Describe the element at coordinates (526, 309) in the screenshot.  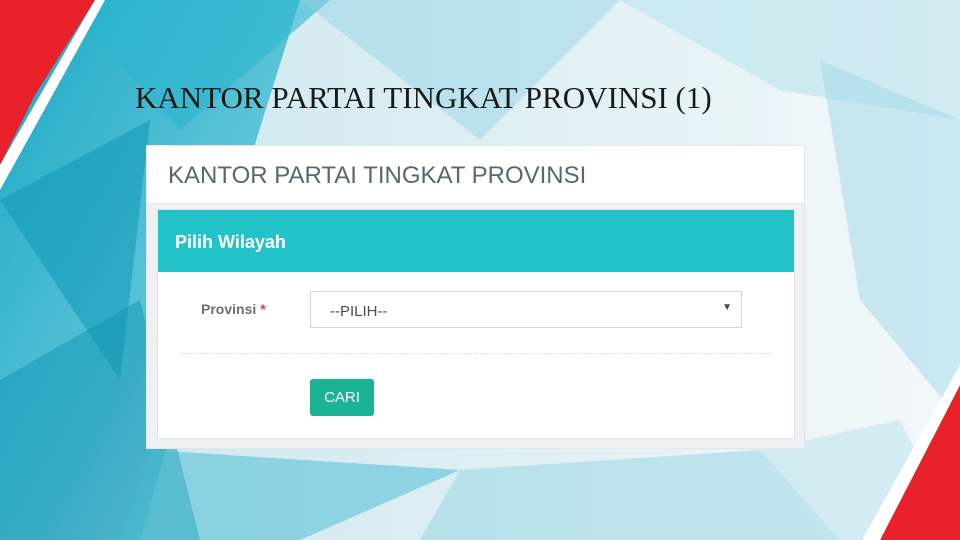
I see `provinsi-select: --PILIH-- ▼` at that location.